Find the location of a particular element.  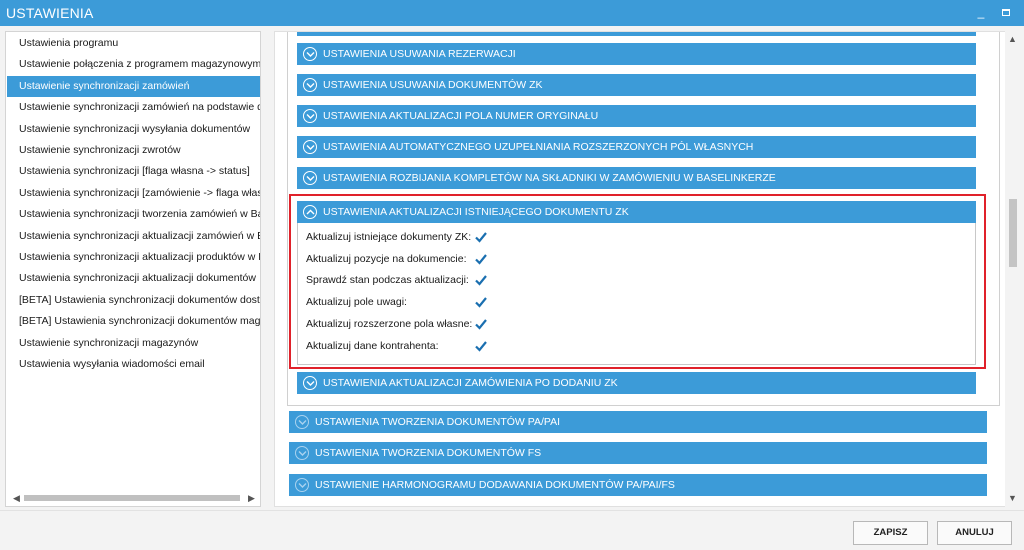

scroll-up-icon: ▲ is located at coordinates (1012, 39).